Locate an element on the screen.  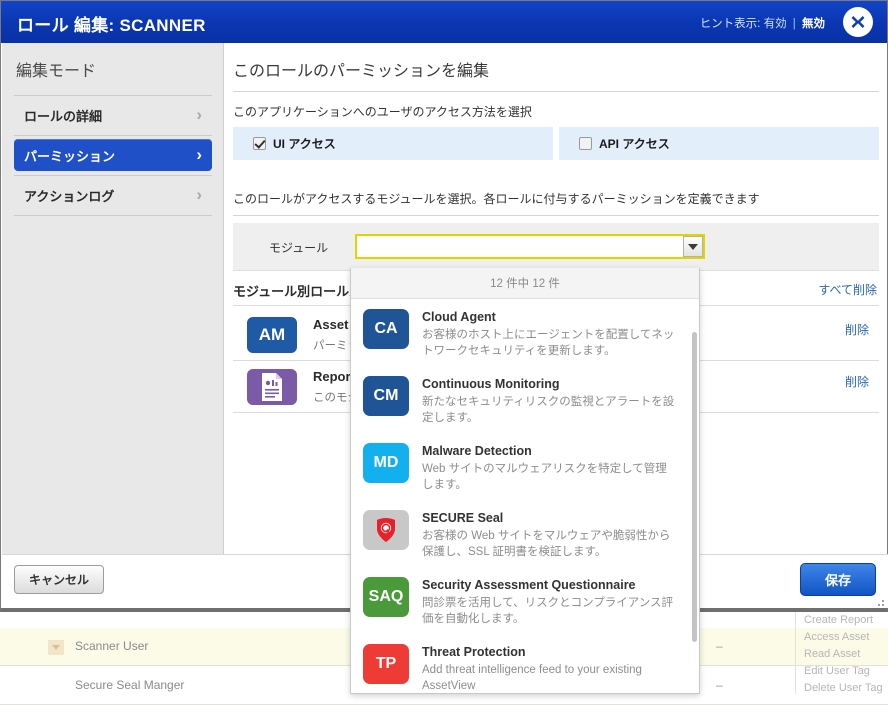
ui-access-checkbox is located at coordinates (259, 143).